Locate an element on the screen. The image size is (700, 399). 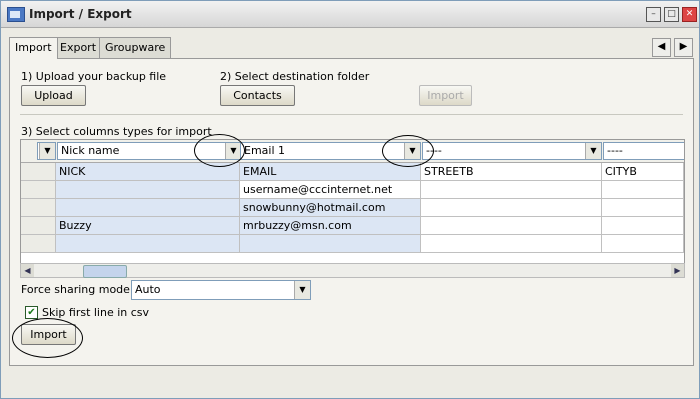
grid-cell: snowbunny@hotmail.com is located at coordinates (330, 208).